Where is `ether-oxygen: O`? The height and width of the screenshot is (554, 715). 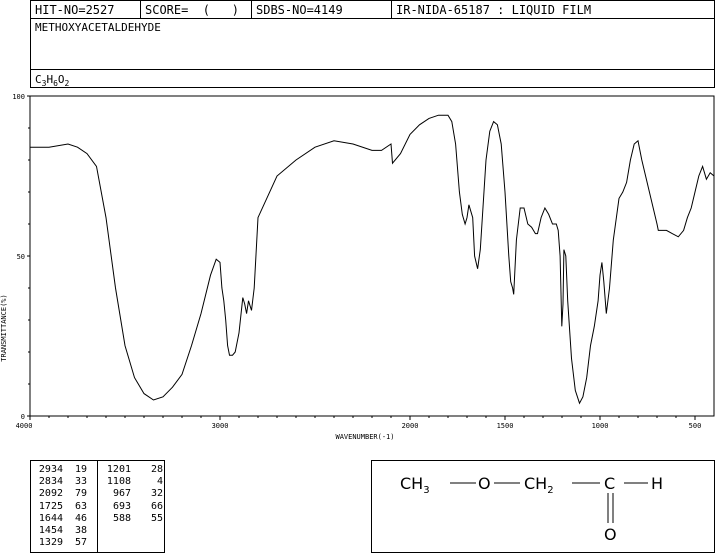
ether-oxygen: O is located at coordinates (484, 483).